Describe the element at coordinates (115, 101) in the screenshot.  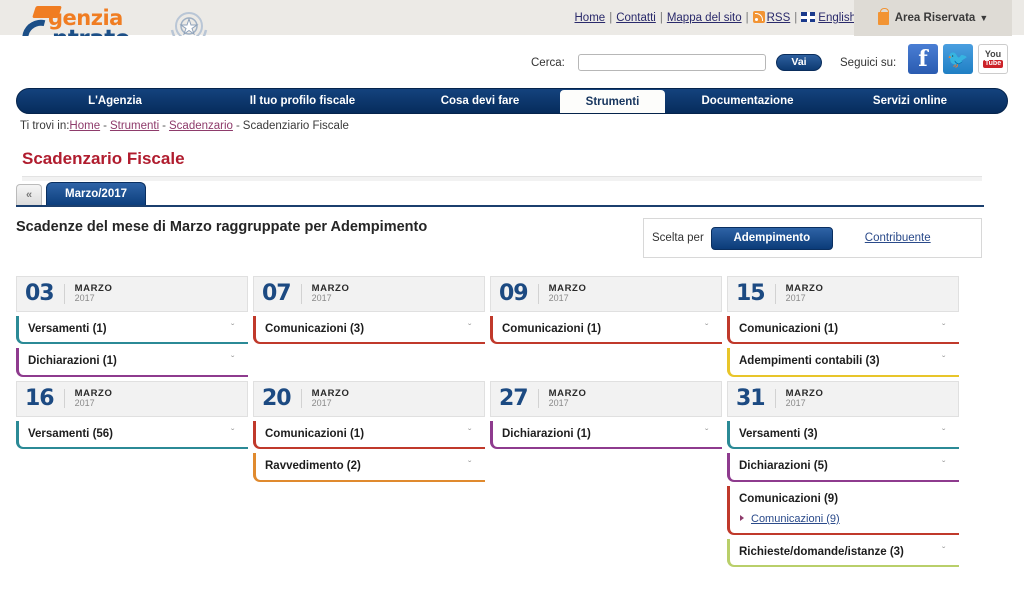
I see `nav-item-lagenzia: L'Agenzia` at that location.